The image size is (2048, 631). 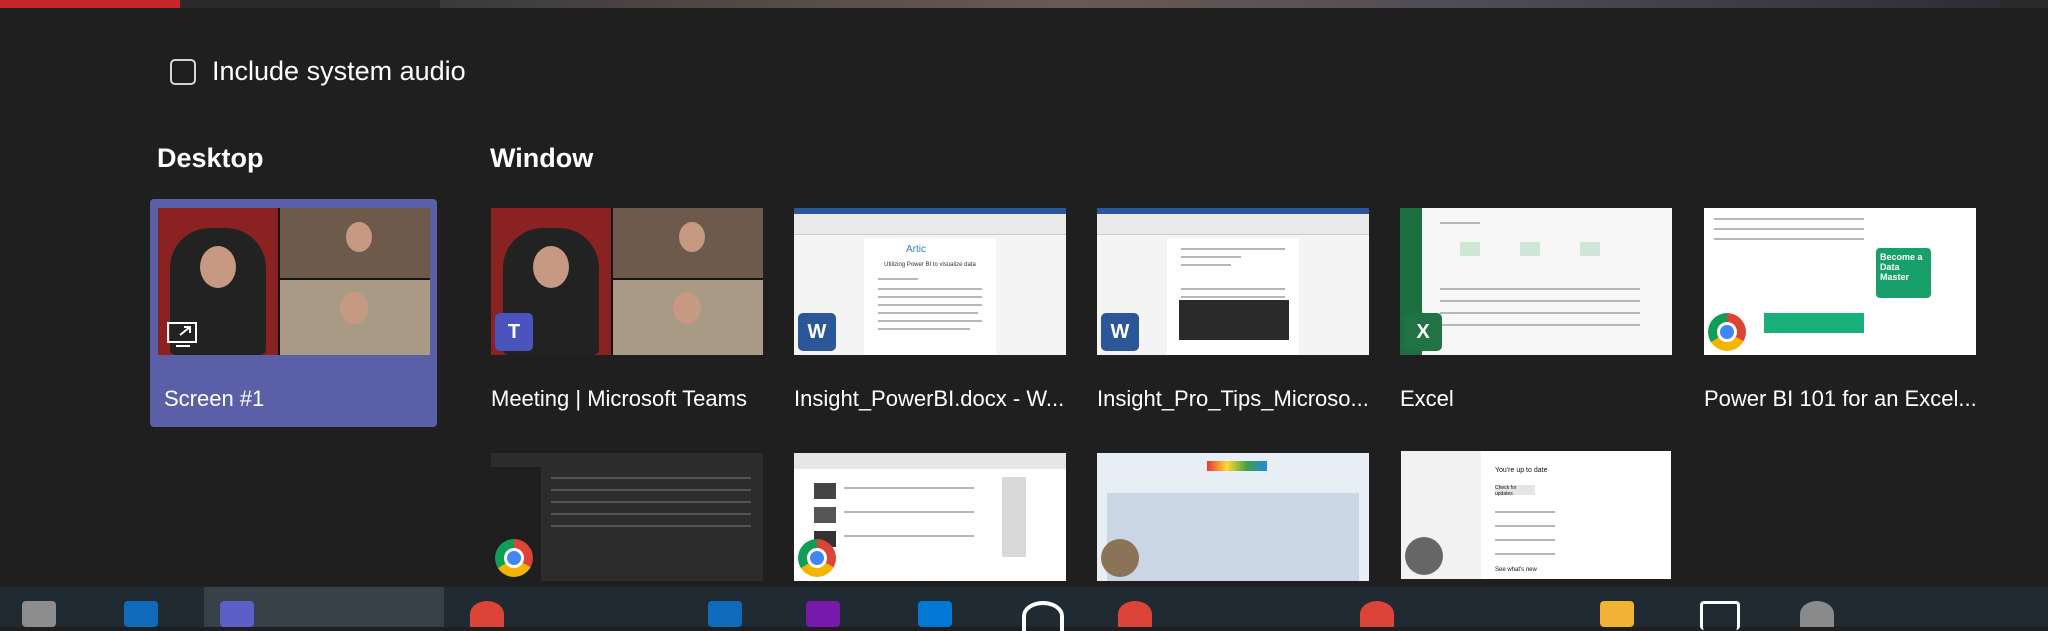 I want to click on folder-icon, so click(x=1617, y=614).